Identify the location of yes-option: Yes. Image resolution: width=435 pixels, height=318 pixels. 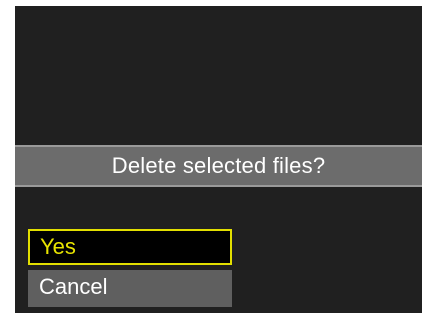
(130, 247).